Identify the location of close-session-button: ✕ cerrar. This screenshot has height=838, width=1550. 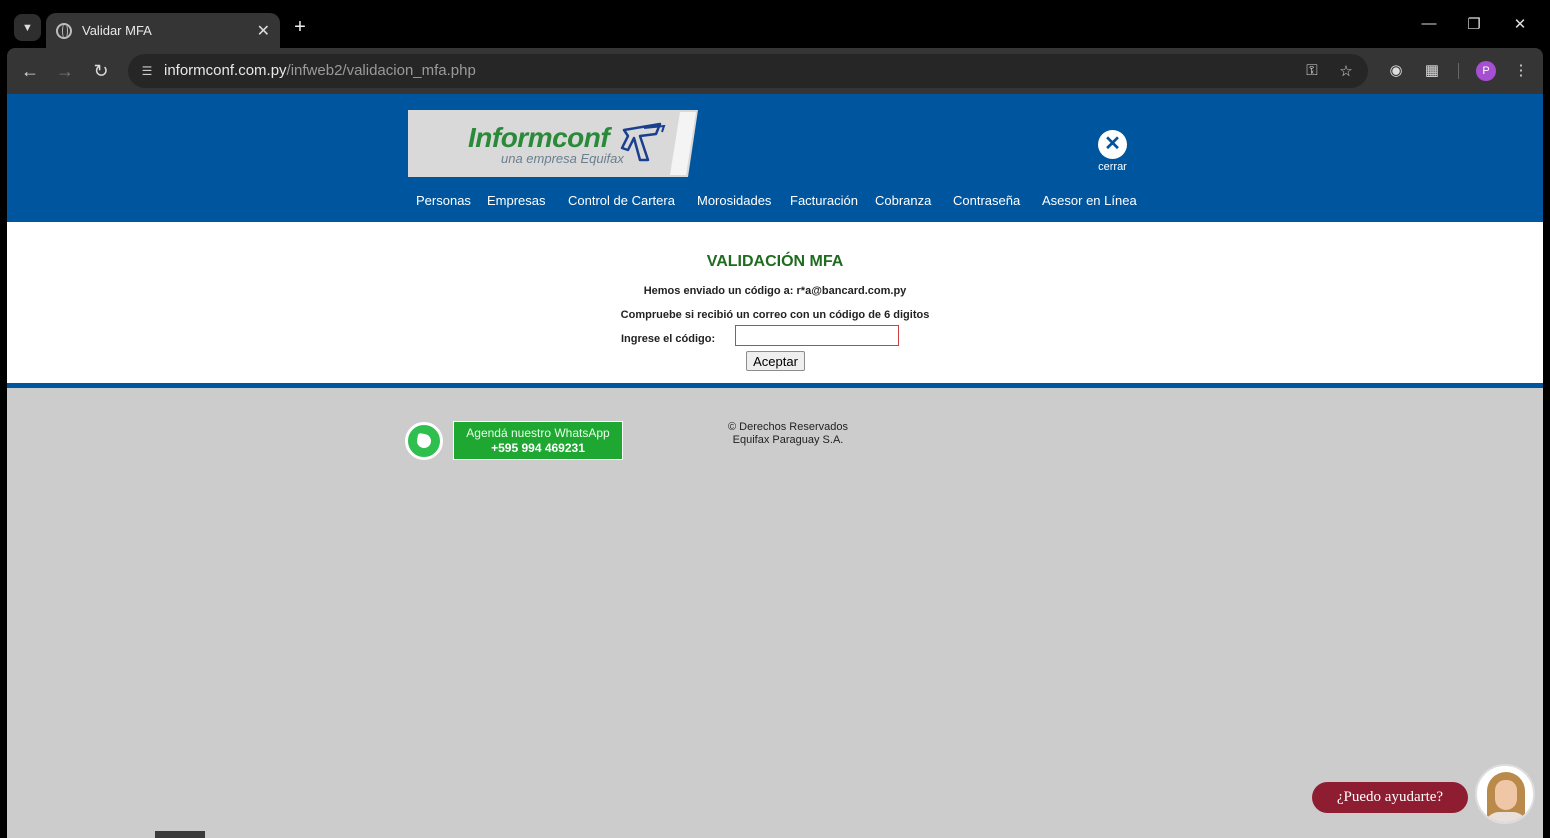
(1112, 151).